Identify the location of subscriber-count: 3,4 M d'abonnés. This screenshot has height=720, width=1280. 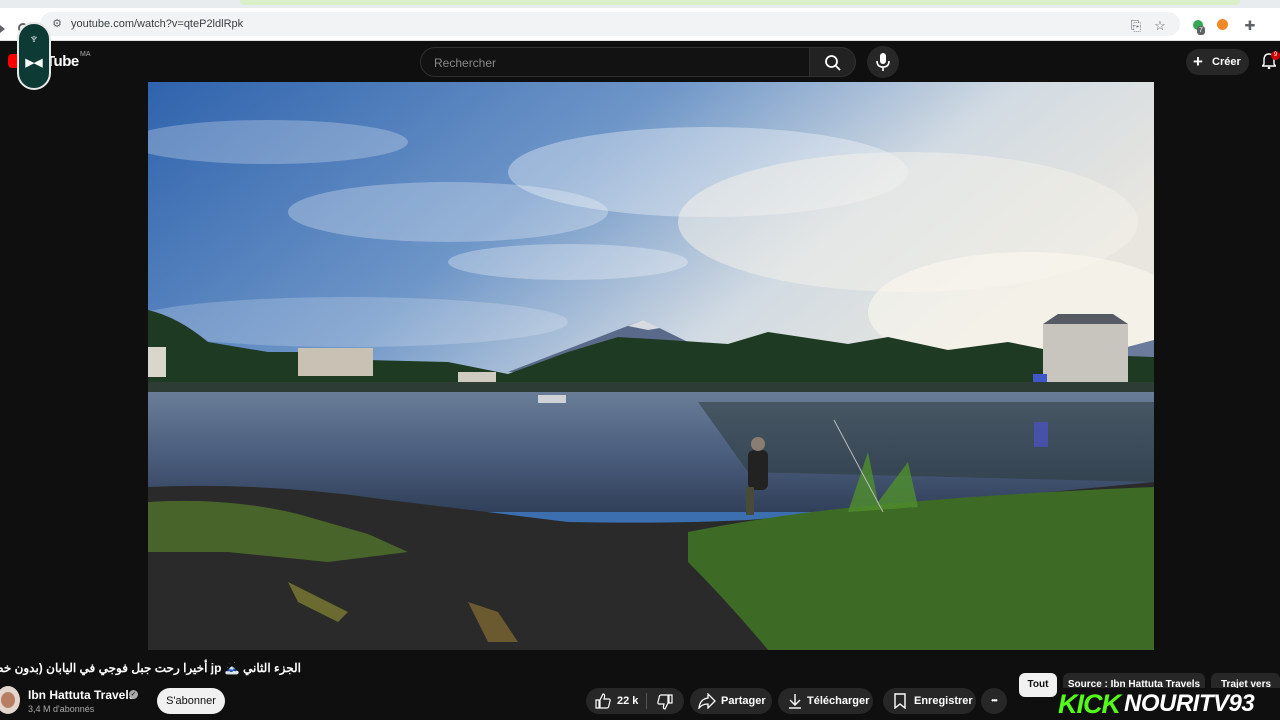
(61, 709).